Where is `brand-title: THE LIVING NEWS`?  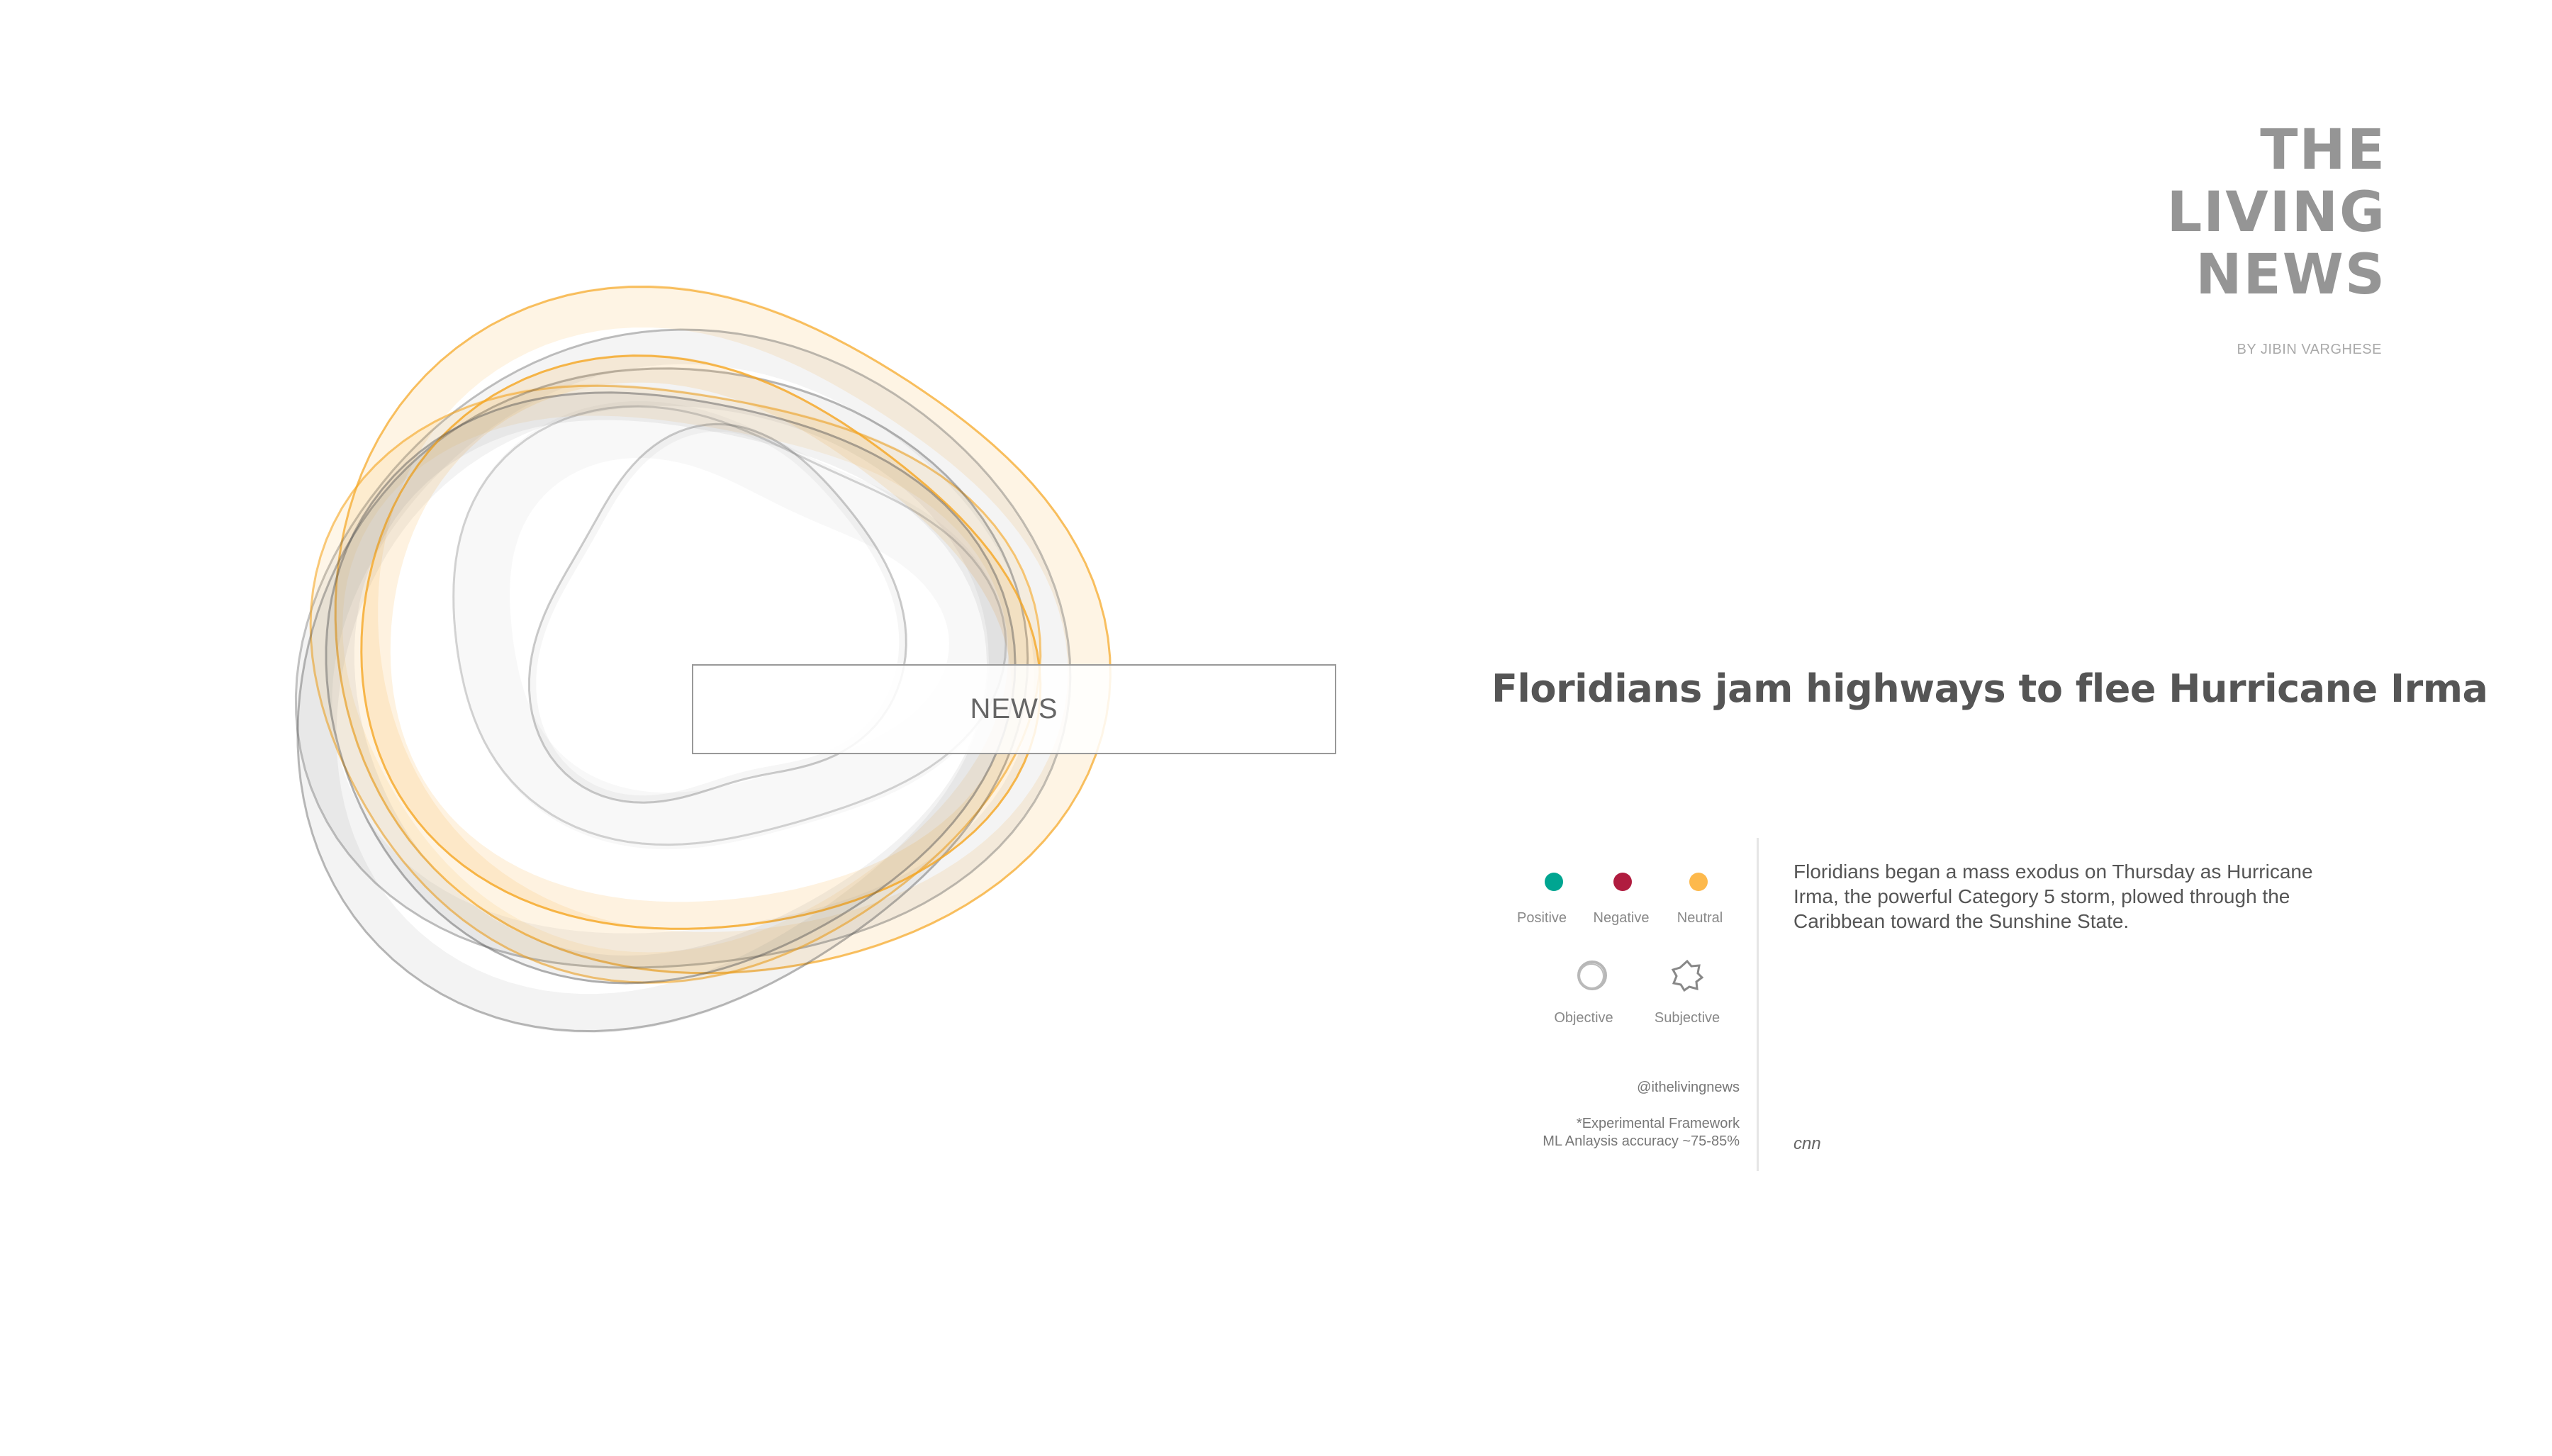 brand-title: THE LIVING NEWS is located at coordinates (2276, 212).